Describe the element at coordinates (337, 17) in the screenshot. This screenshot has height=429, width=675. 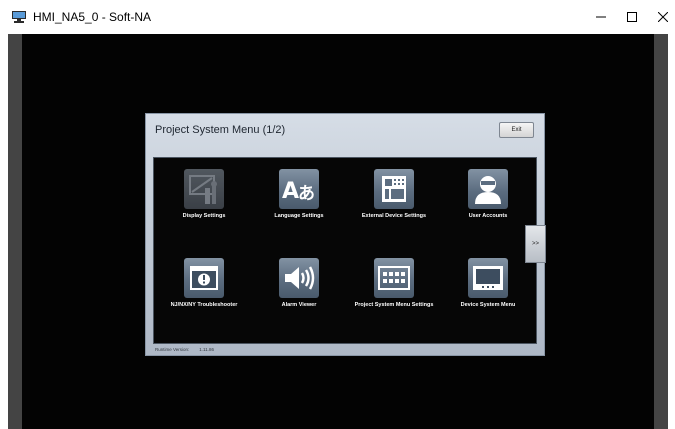
I see `window-titlebar: HMI_NA5_0 - Soft-NA` at that location.